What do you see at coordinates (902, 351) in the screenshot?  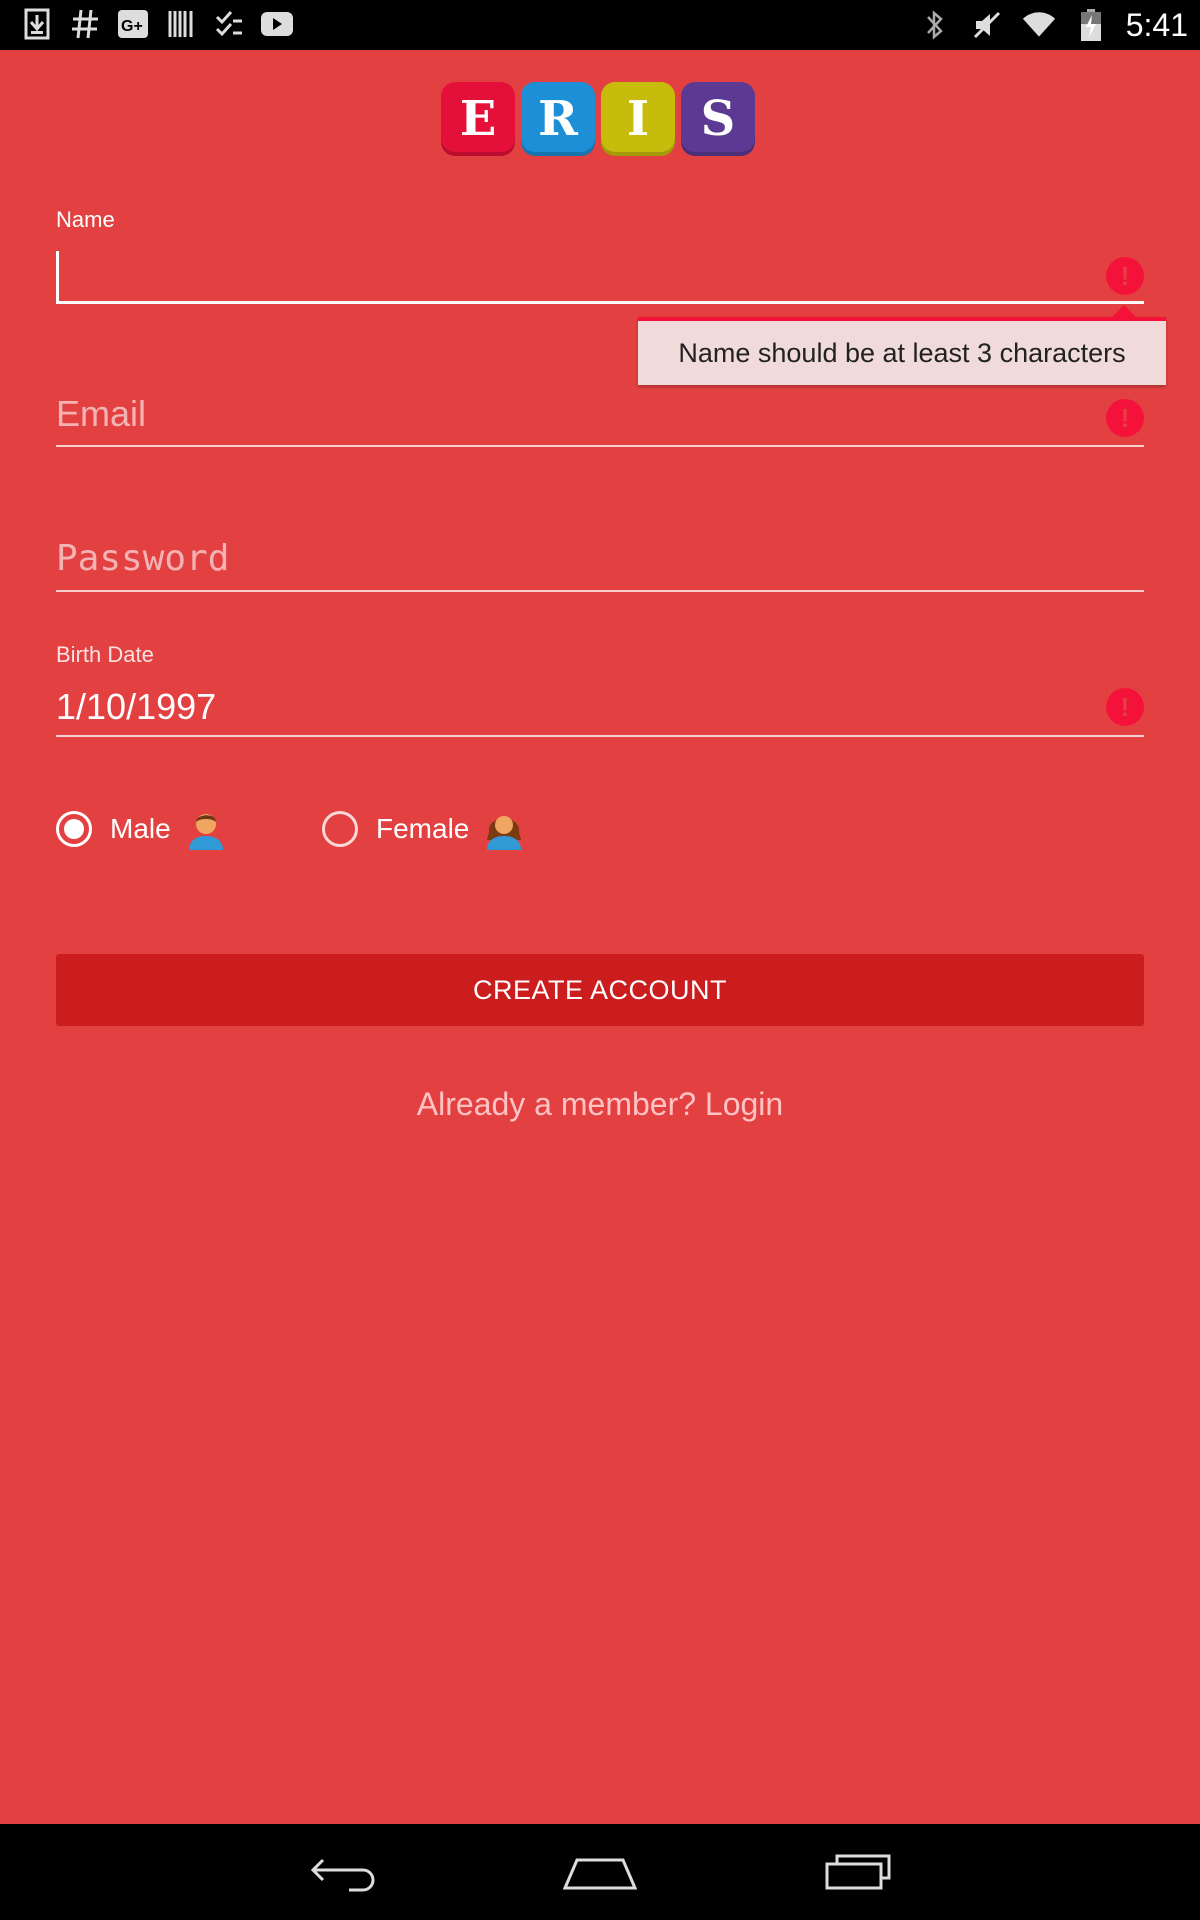 I see `name-error-tooltip: Name should be at least 3 characters` at bounding box center [902, 351].